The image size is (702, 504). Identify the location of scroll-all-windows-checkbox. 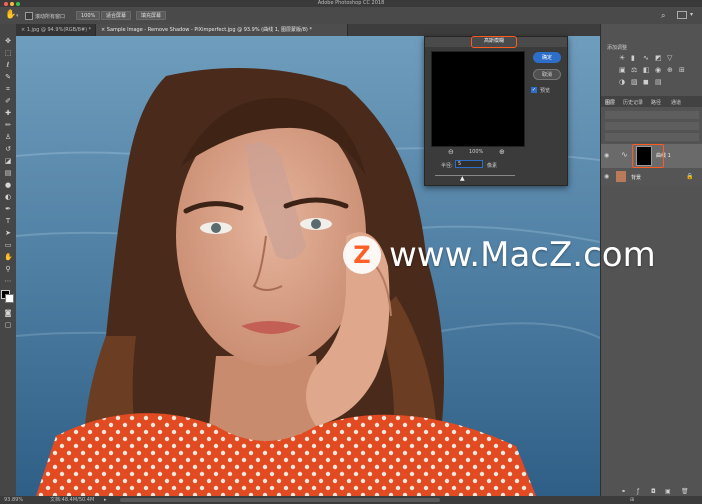
(29, 16).